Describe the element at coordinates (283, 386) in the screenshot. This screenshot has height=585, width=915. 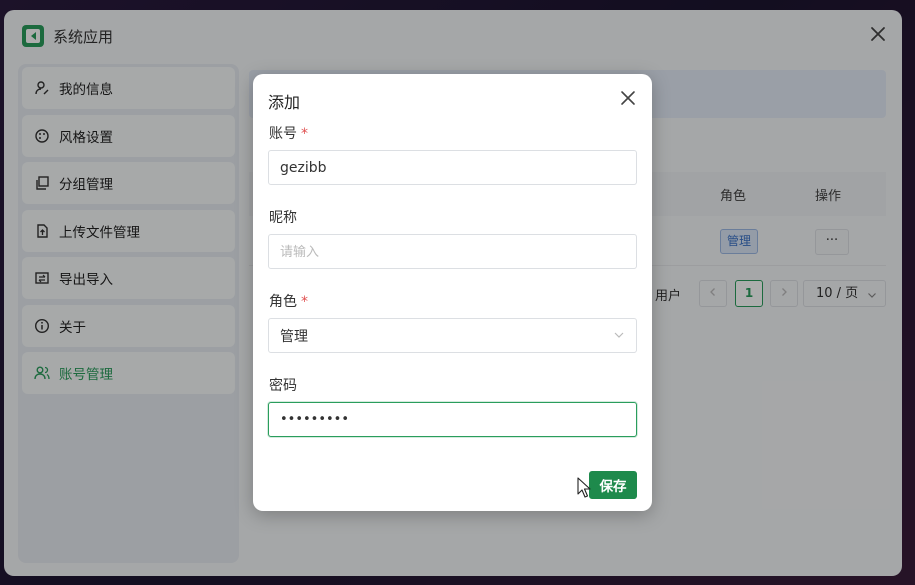
I see `password-label: 密码` at that location.